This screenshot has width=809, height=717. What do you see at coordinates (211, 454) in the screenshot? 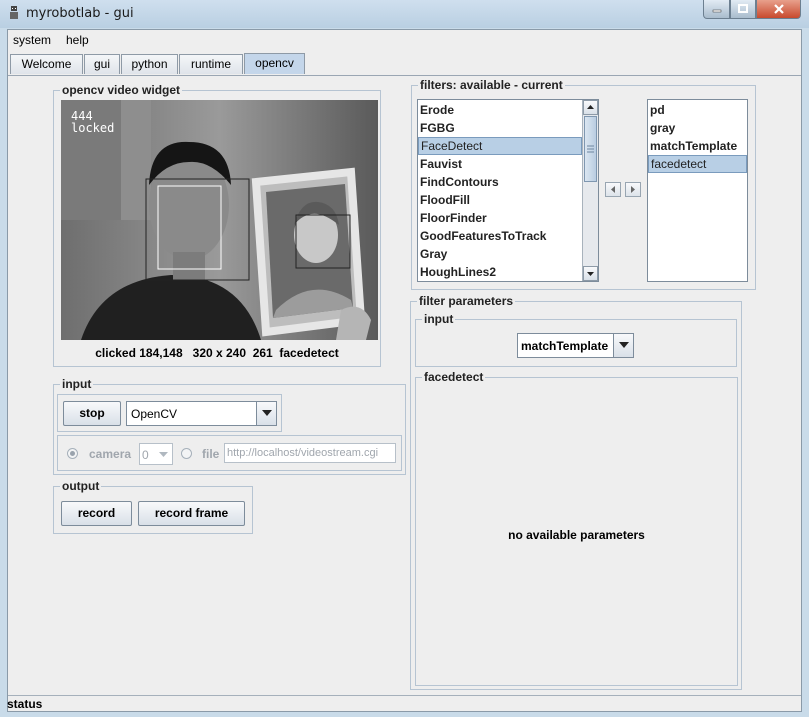
I see `file-label: file` at bounding box center [211, 454].